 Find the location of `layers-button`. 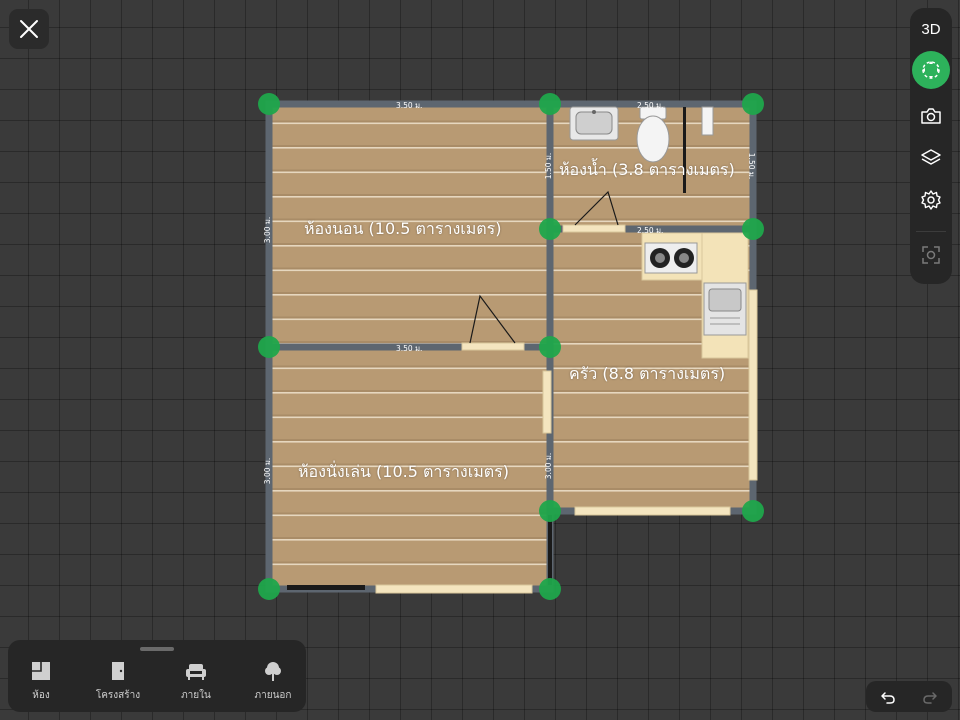

layers-button is located at coordinates (931, 158).